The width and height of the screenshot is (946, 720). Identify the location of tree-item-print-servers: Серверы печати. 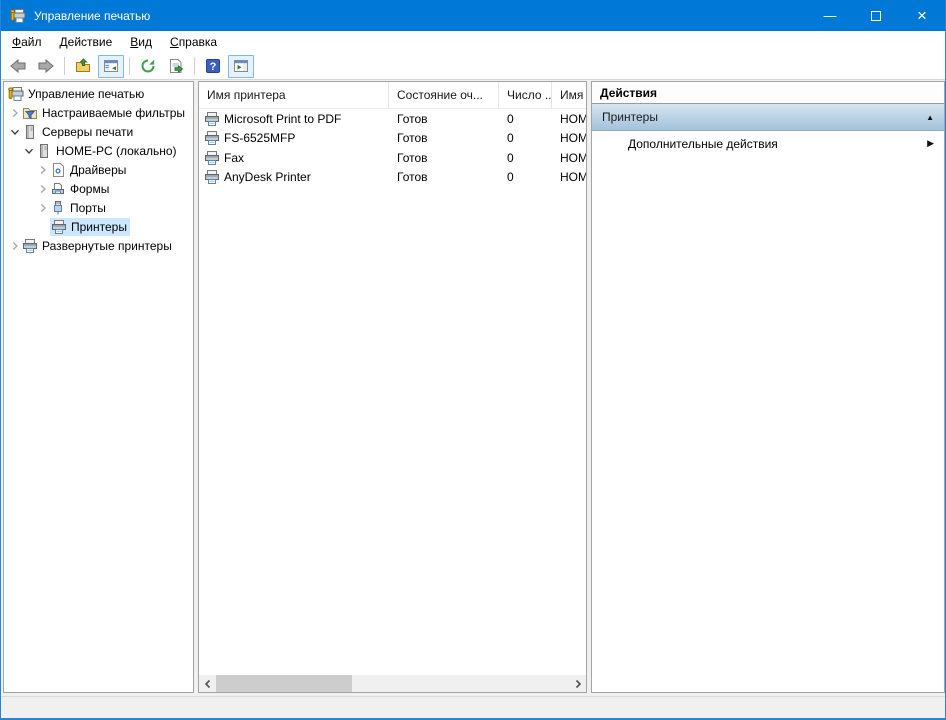
(98, 131).